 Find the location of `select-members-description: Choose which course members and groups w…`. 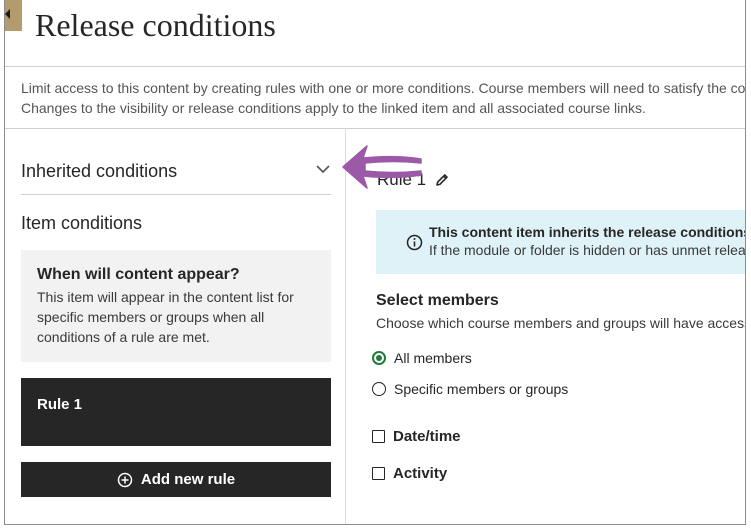

select-members-description: Choose which course members and groups w… is located at coordinates (561, 323).